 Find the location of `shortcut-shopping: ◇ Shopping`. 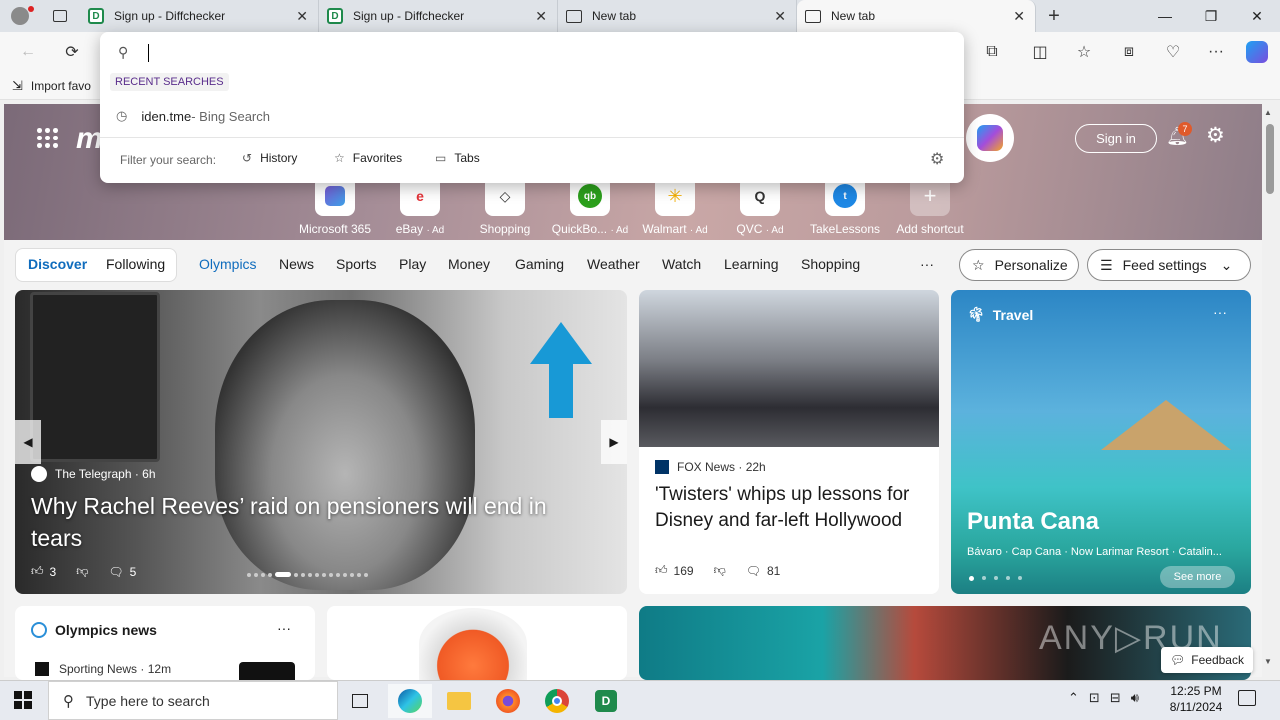

shortcut-shopping: ◇ Shopping is located at coordinates (505, 206).